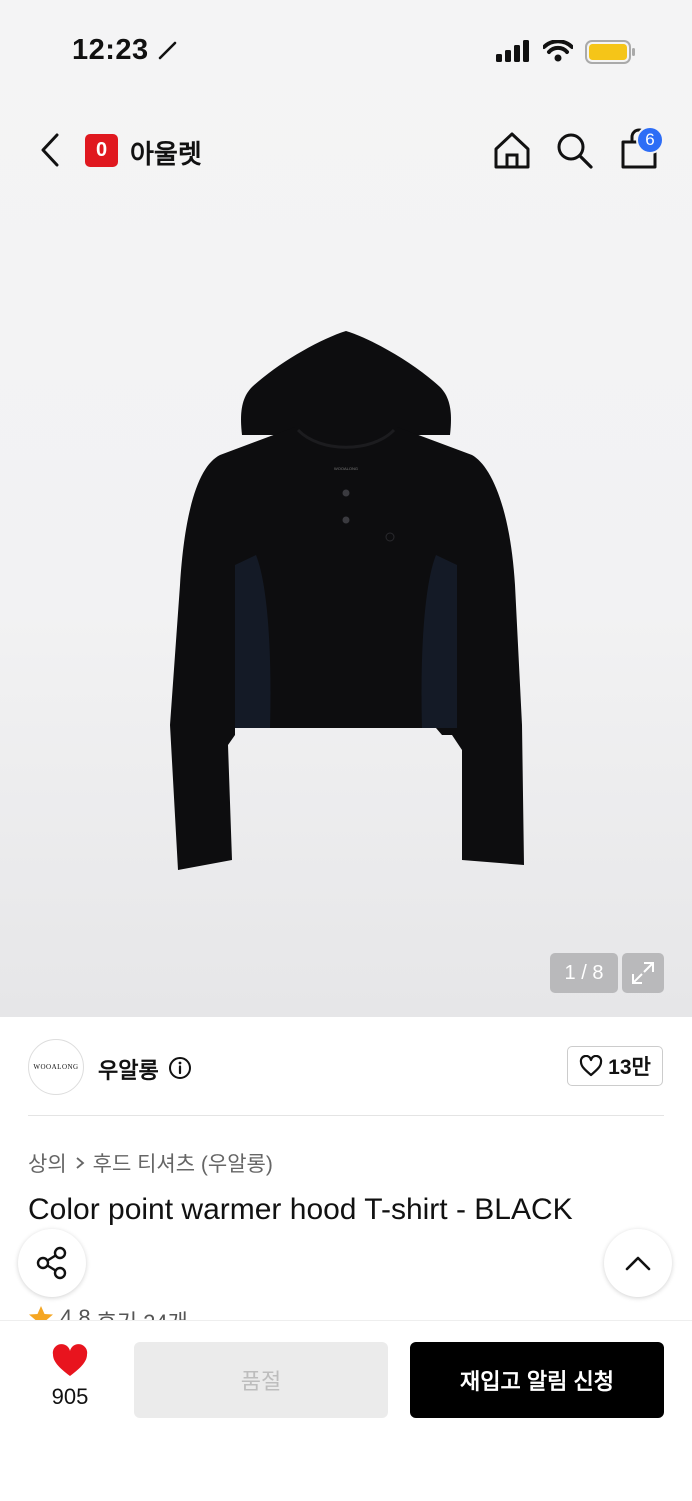  What do you see at coordinates (70, 1396) in the screenshot?
I see `wish-count: 905` at bounding box center [70, 1396].